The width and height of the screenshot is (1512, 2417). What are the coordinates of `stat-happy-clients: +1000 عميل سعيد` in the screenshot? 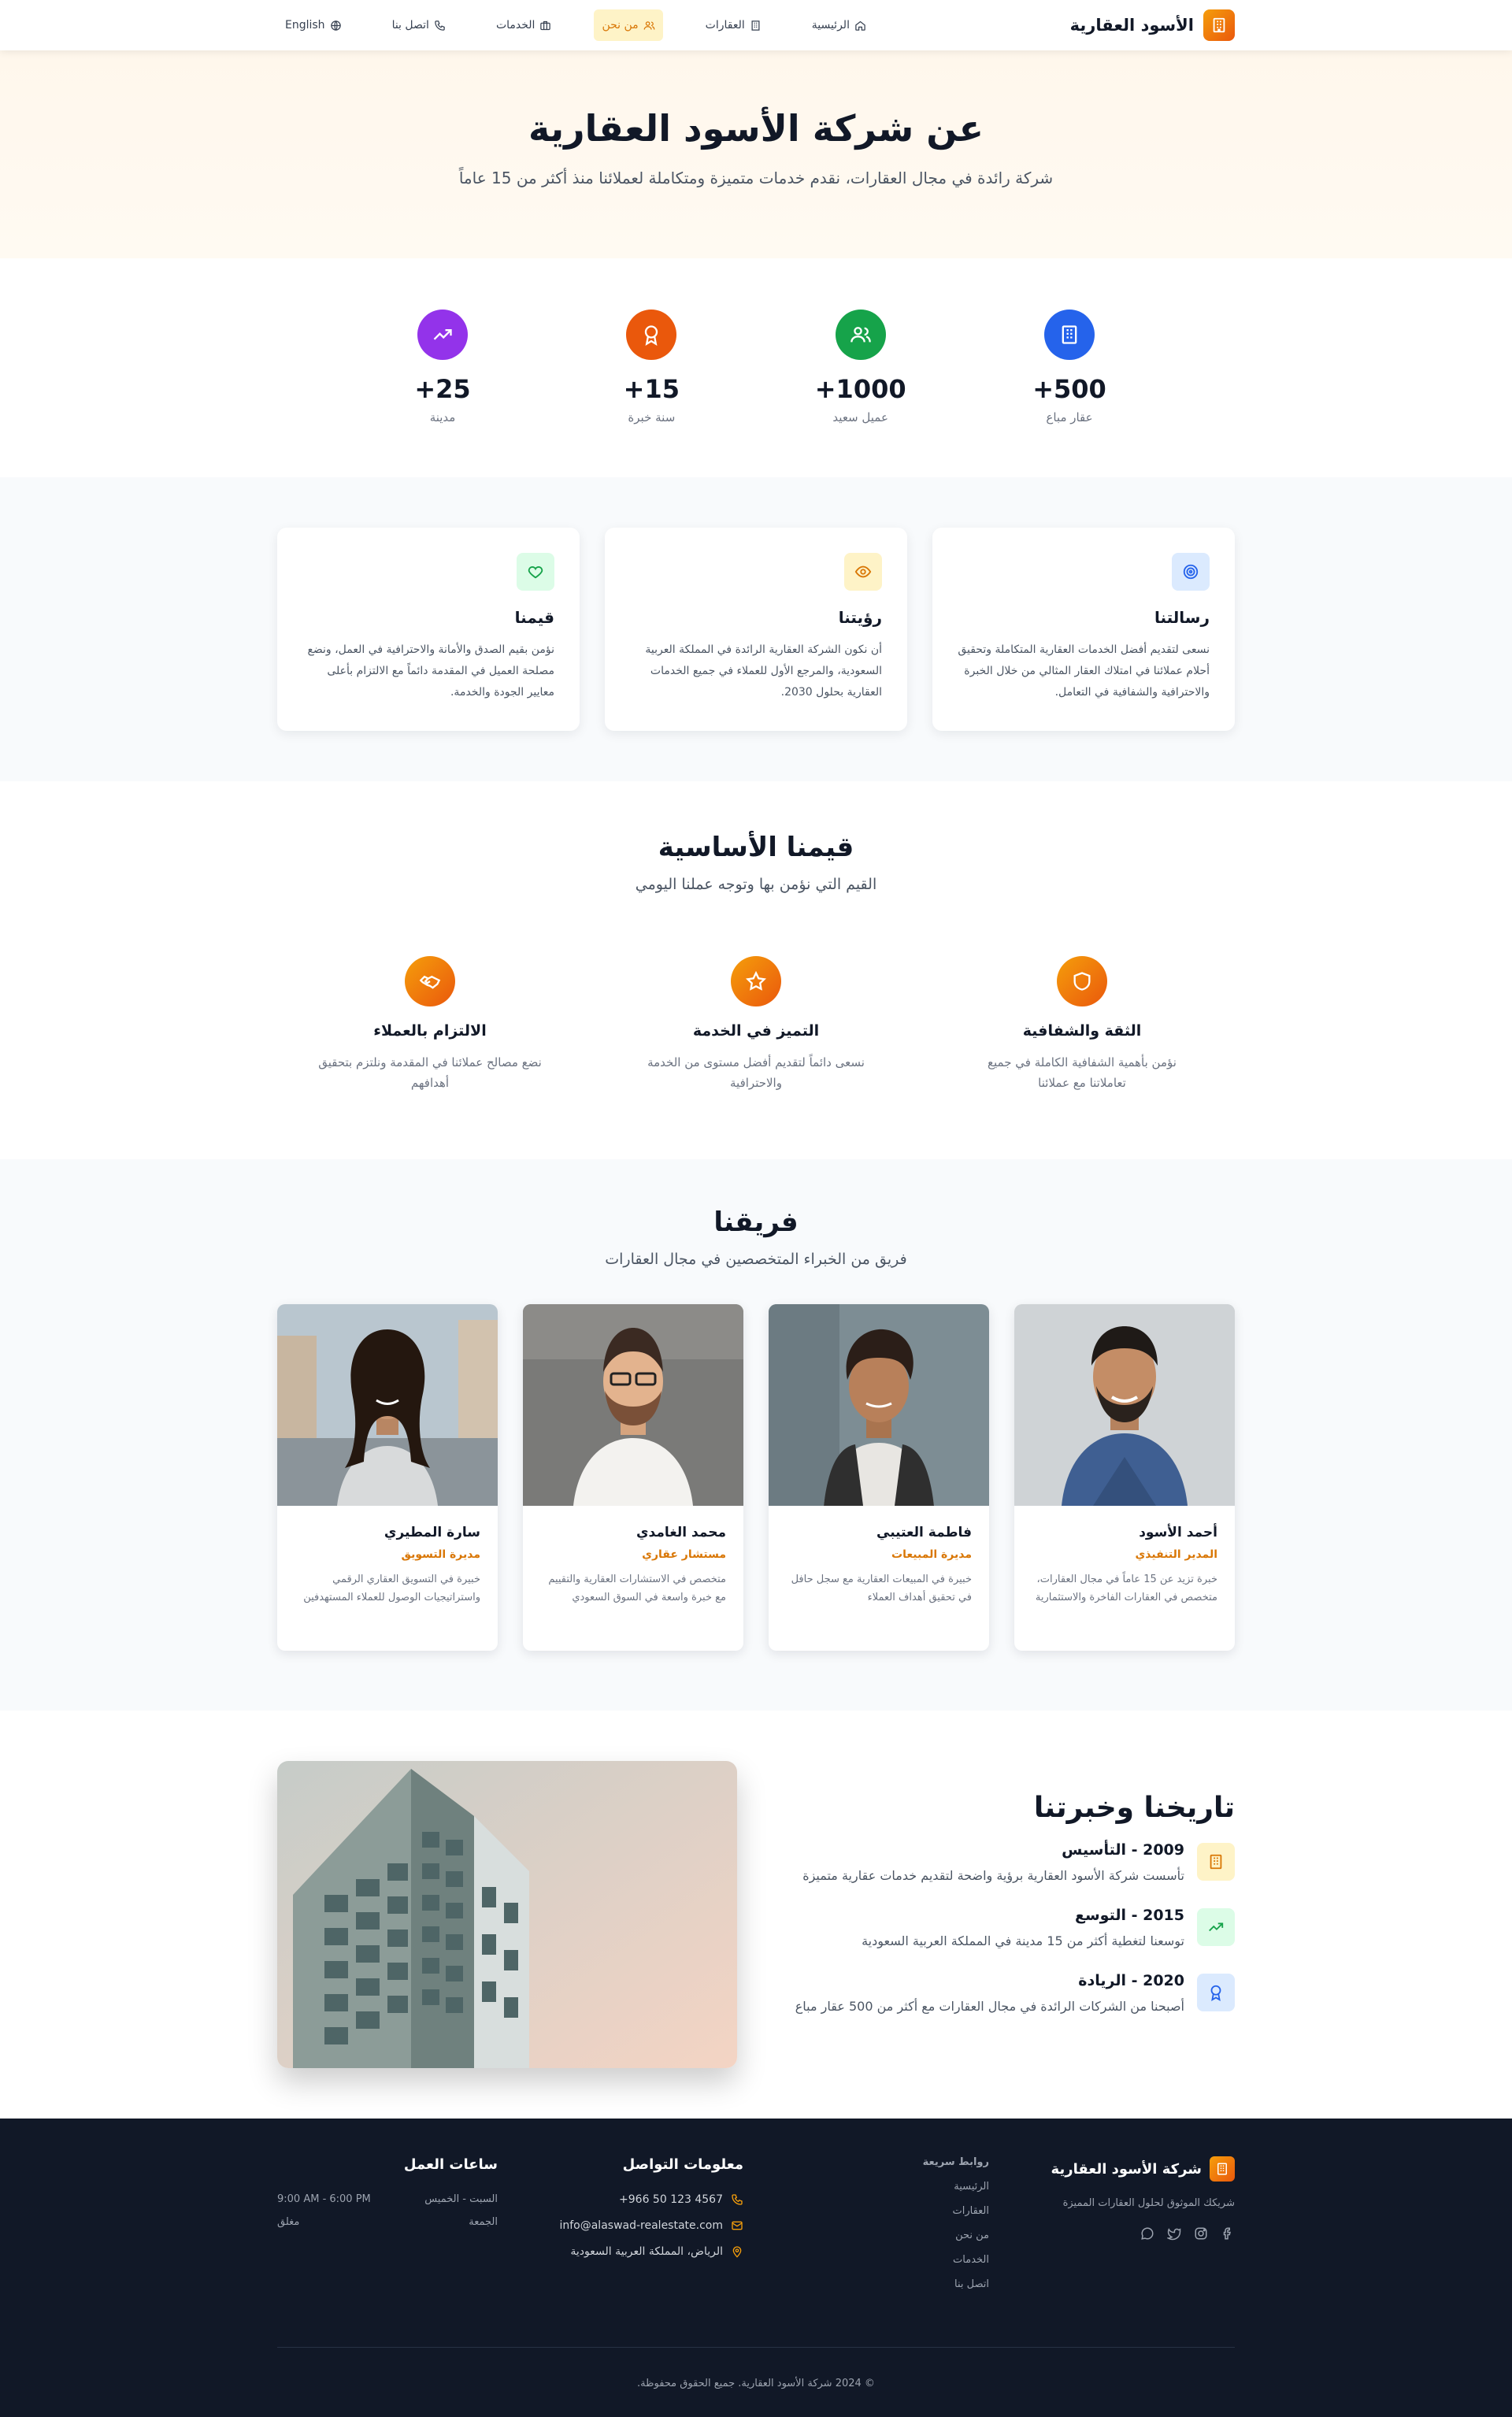 It's located at (860, 367).